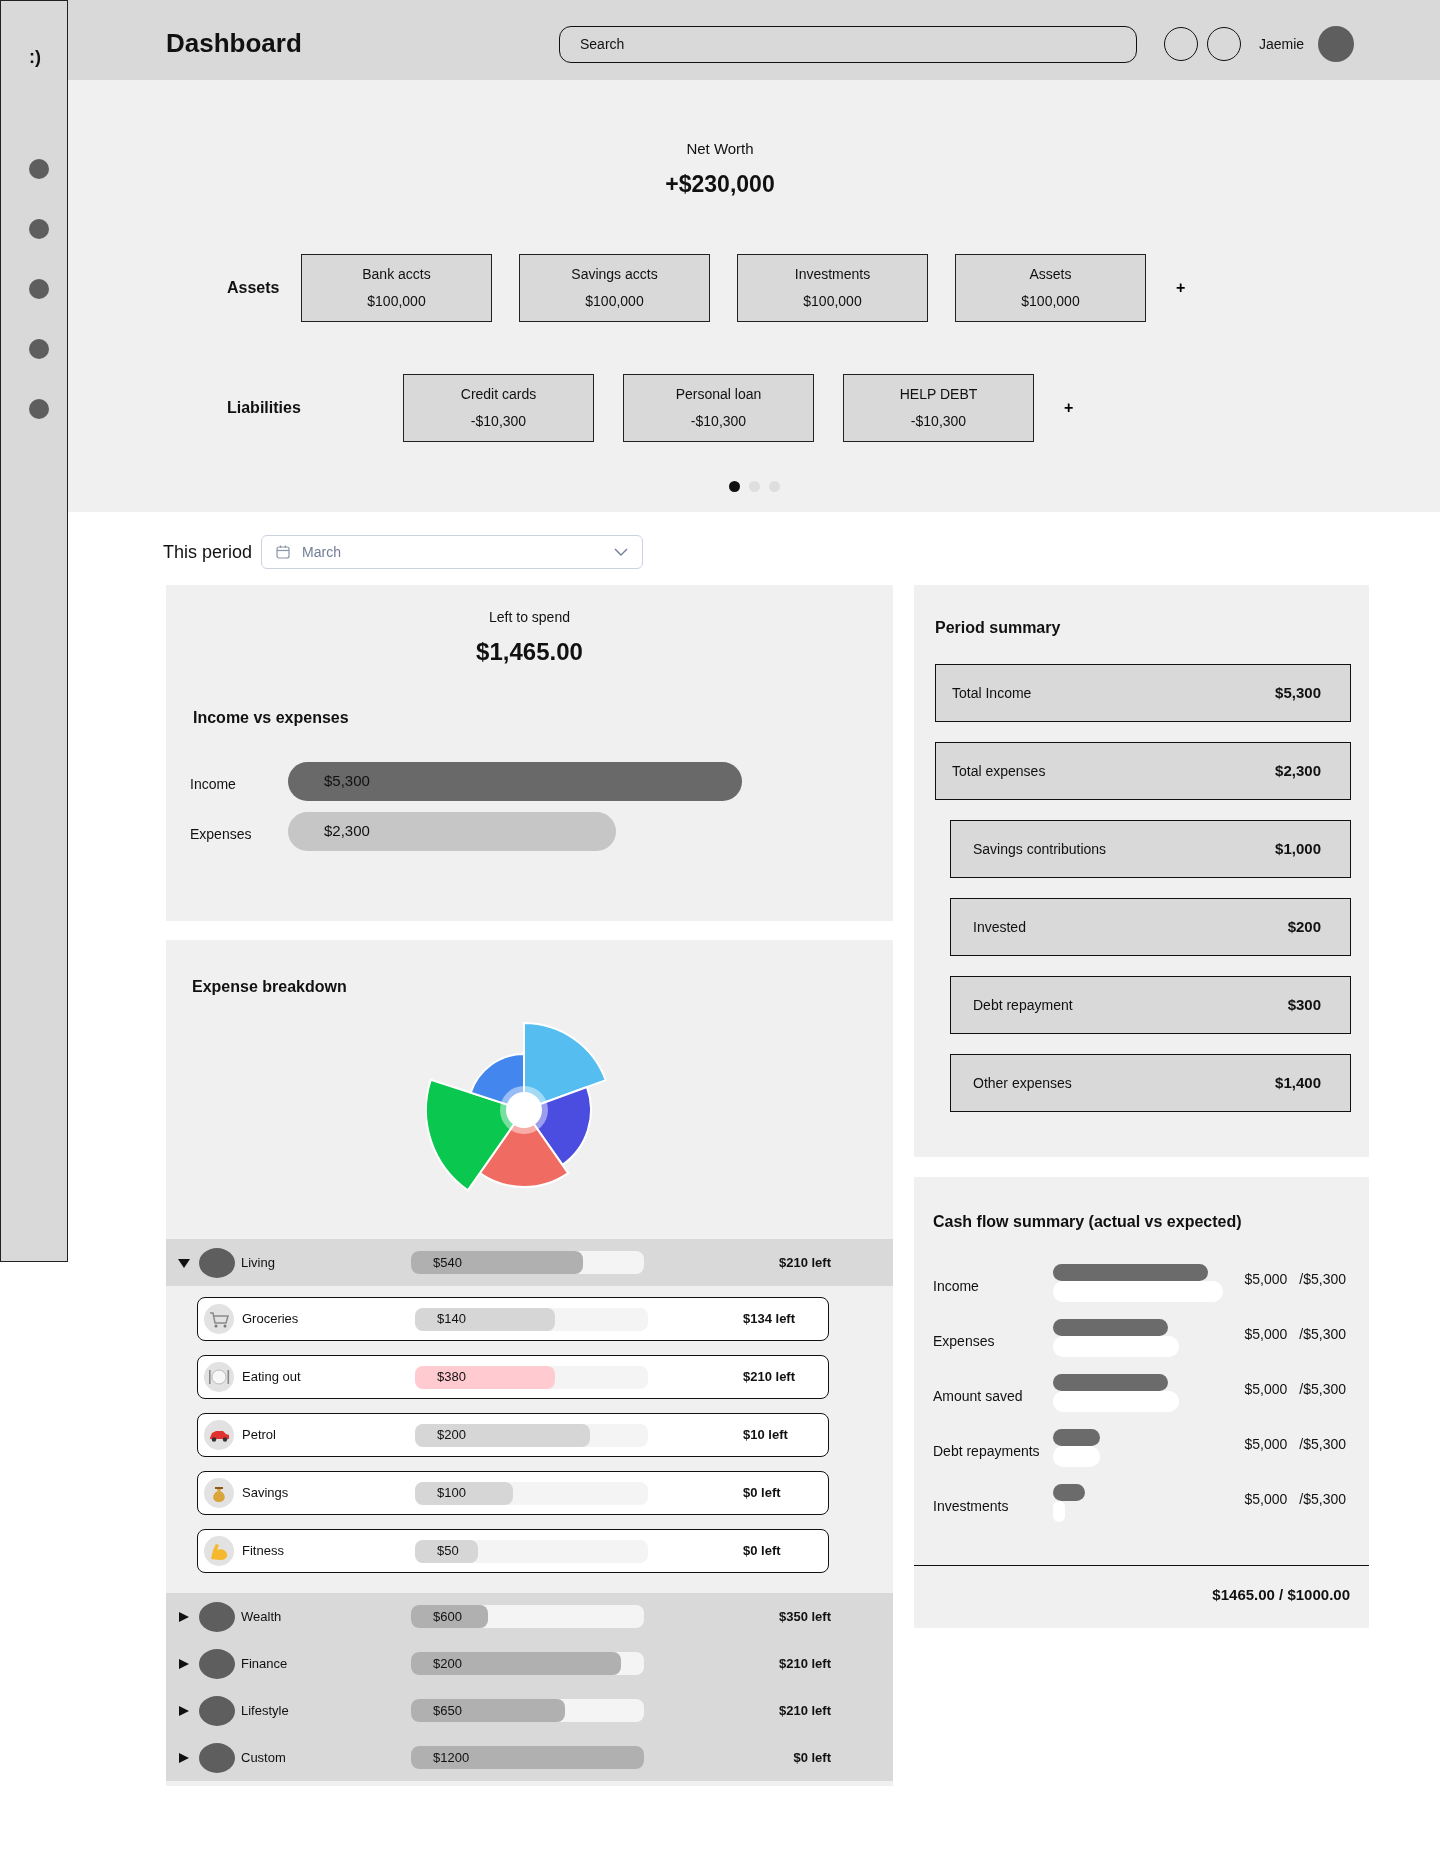  Describe the element at coordinates (396, 274) in the screenshot. I see `account-name: Bank accts` at that location.